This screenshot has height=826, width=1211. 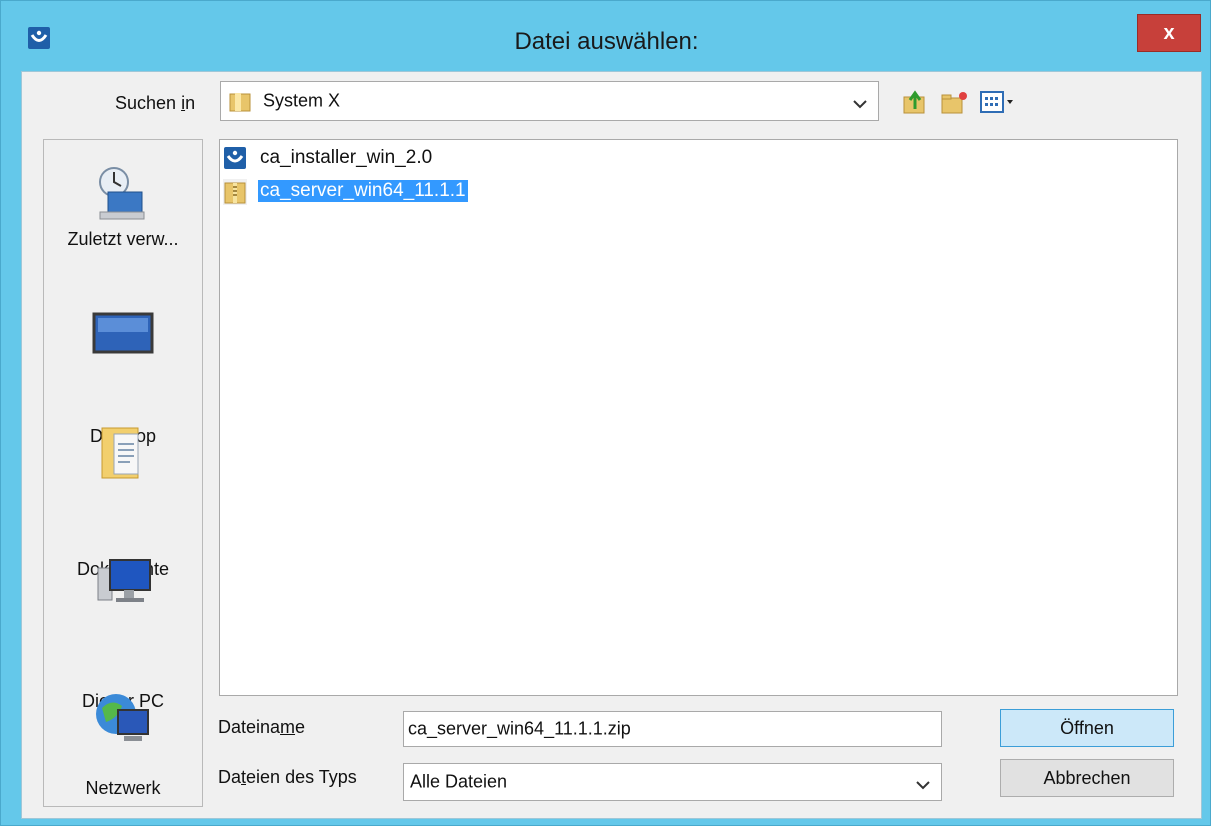 I want to click on places-sidebar: Zuletzt verw... Desktop, so click(x=123, y=473).